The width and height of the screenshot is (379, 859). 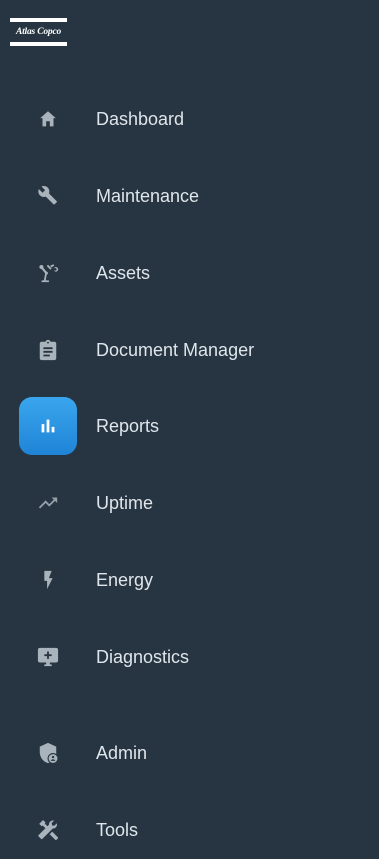 What do you see at coordinates (48, 273) in the screenshot?
I see `robot-arm-icon` at bounding box center [48, 273].